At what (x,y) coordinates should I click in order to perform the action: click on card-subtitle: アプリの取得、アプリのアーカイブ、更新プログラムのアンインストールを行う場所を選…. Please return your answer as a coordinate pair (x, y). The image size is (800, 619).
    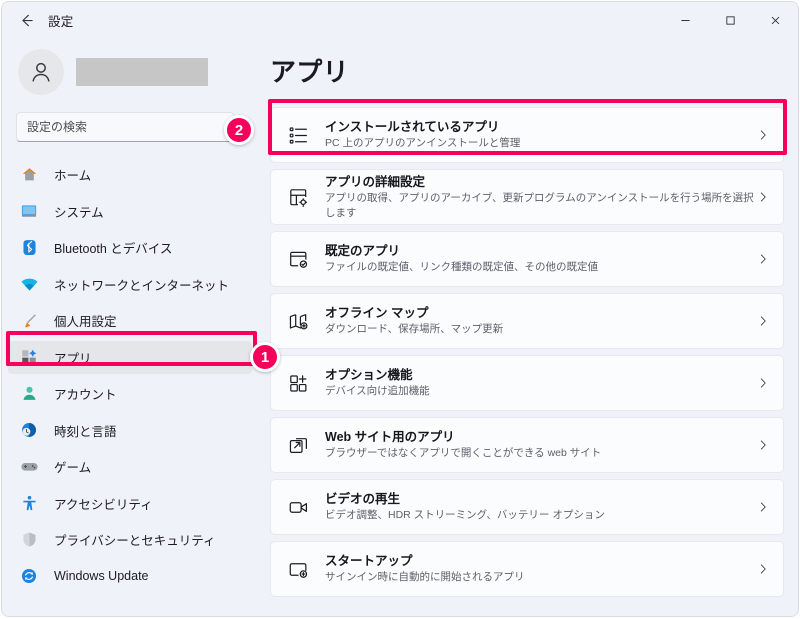
    Looking at the image, I should click on (539, 205).